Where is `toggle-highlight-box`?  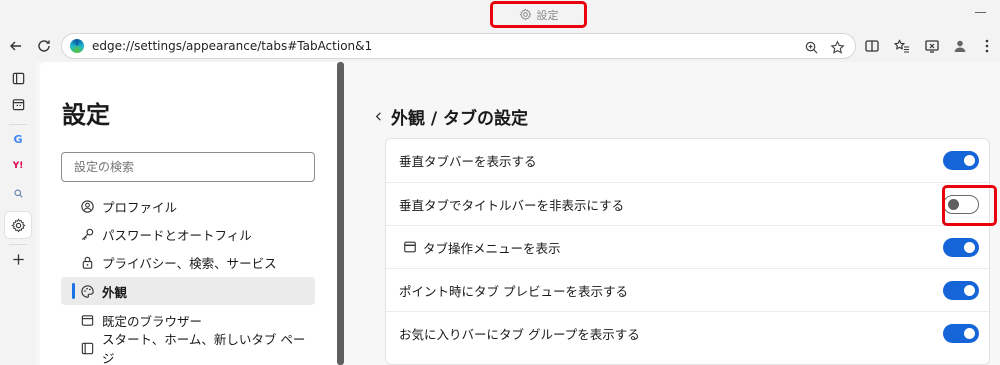 toggle-highlight-box is located at coordinates (969, 205).